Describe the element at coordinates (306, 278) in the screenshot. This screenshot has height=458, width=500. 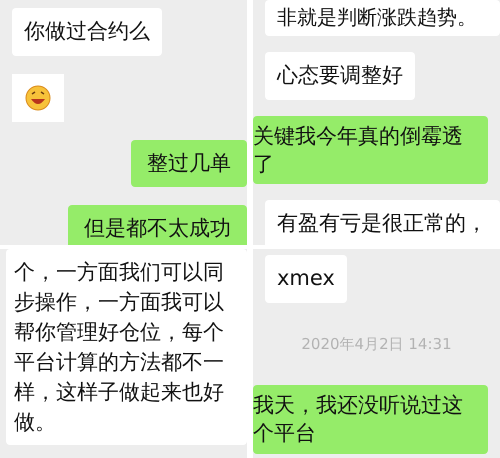
I see `received-message: xmex` at that location.